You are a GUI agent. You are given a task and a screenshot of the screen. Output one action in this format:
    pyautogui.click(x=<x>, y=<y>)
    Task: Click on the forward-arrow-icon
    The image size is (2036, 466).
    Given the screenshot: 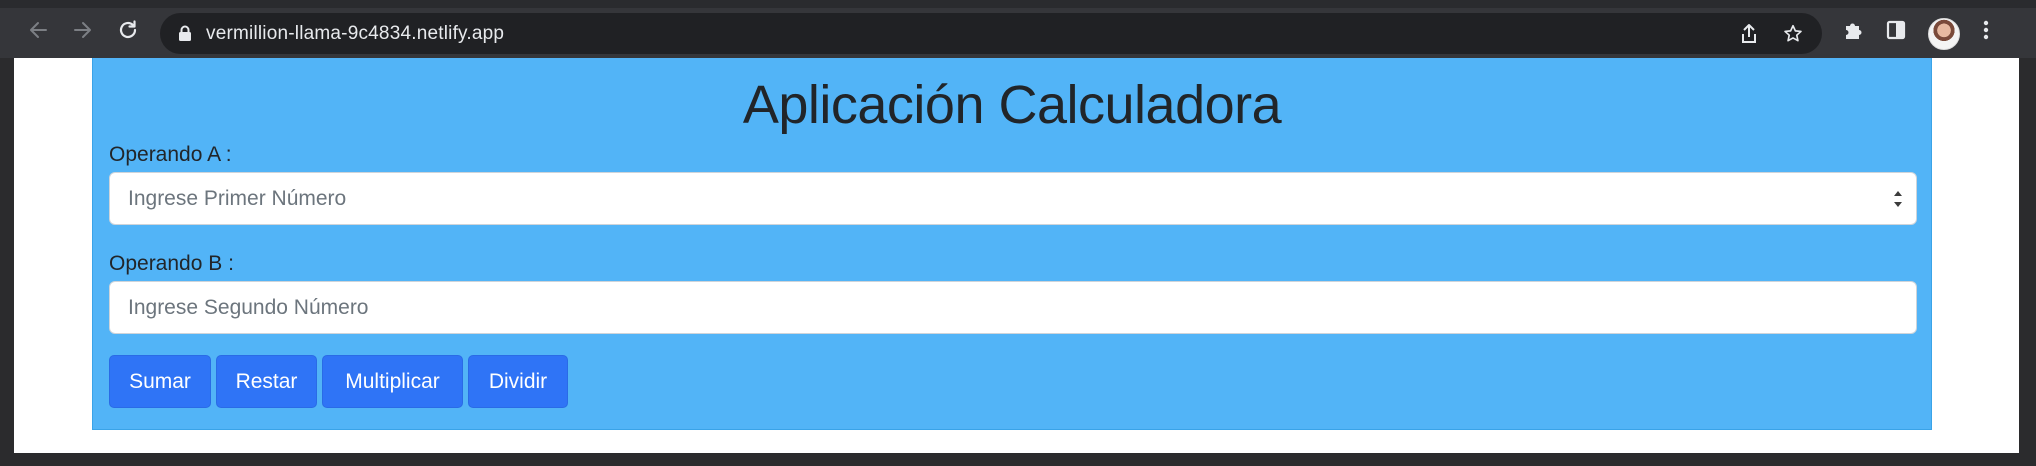 What is the action you would take?
    pyautogui.click(x=83, y=30)
    